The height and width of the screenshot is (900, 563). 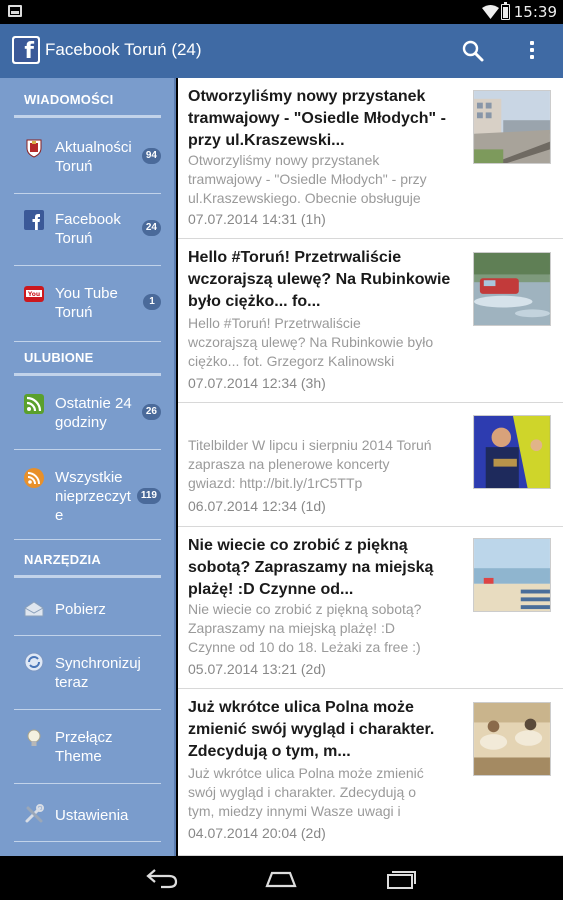 What do you see at coordinates (72, 682) in the screenshot?
I see `sidebar-item-label: teraz` at bounding box center [72, 682].